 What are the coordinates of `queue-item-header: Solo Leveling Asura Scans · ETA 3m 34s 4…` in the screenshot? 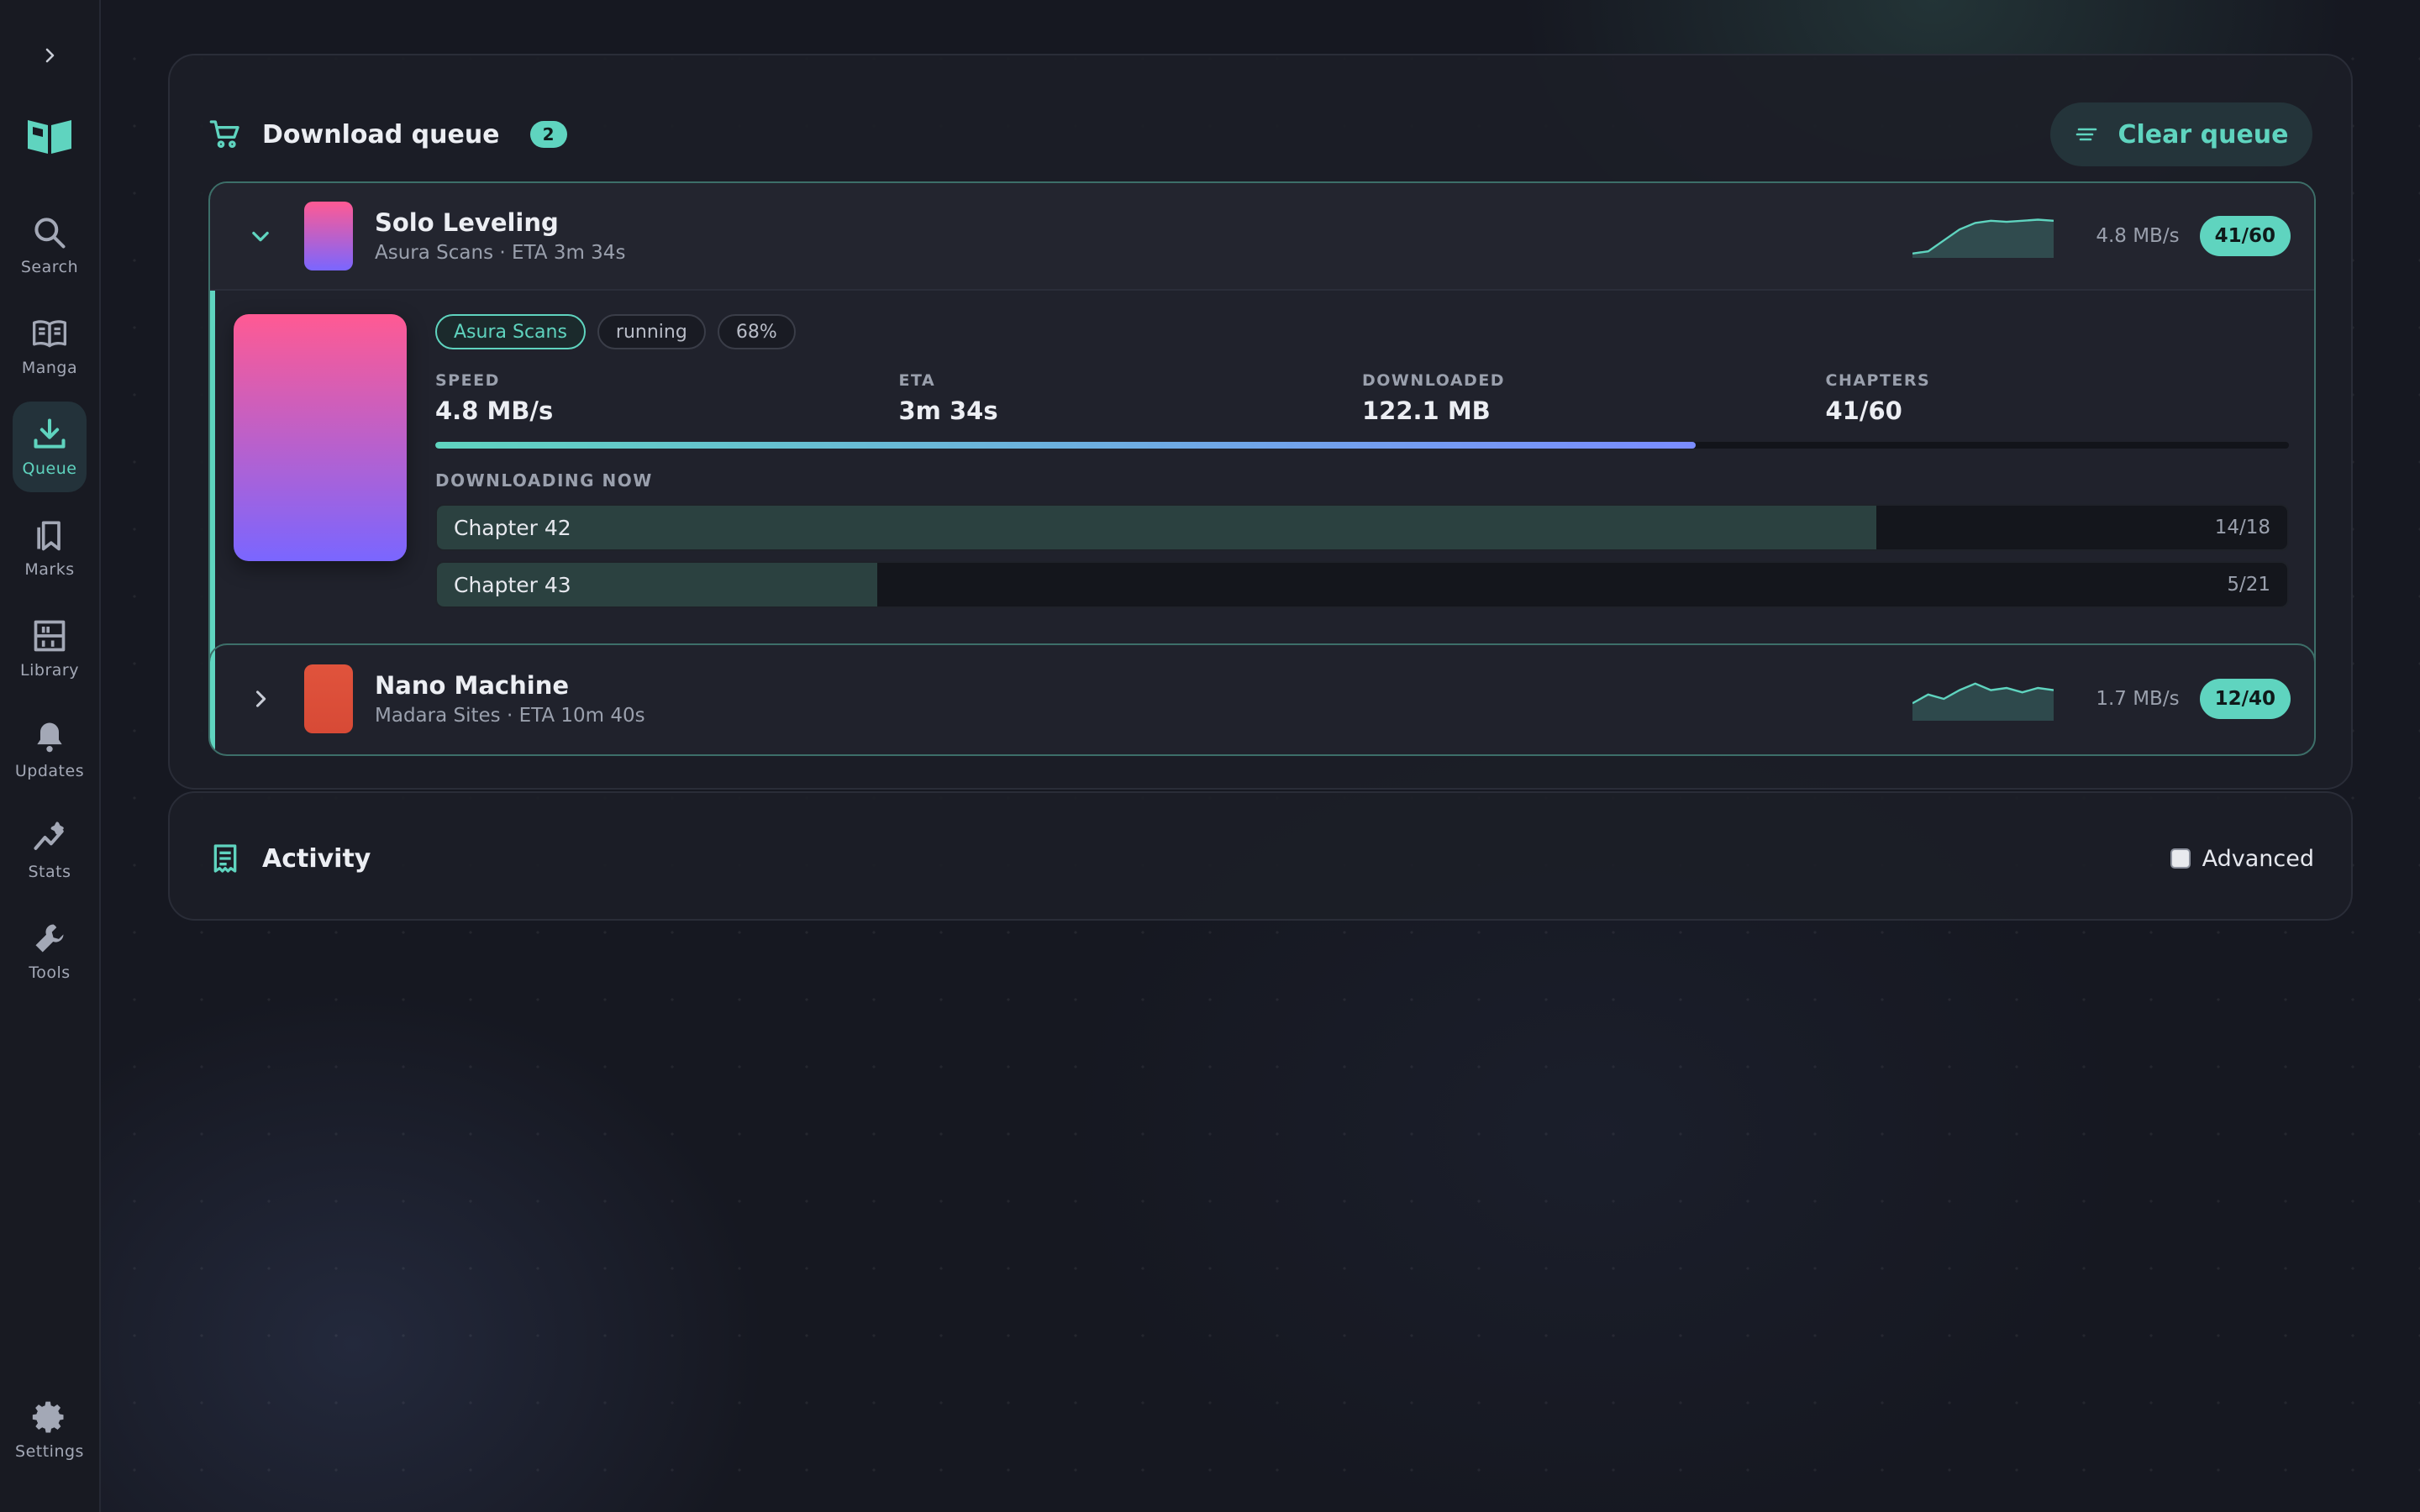 It's located at (1262, 237).